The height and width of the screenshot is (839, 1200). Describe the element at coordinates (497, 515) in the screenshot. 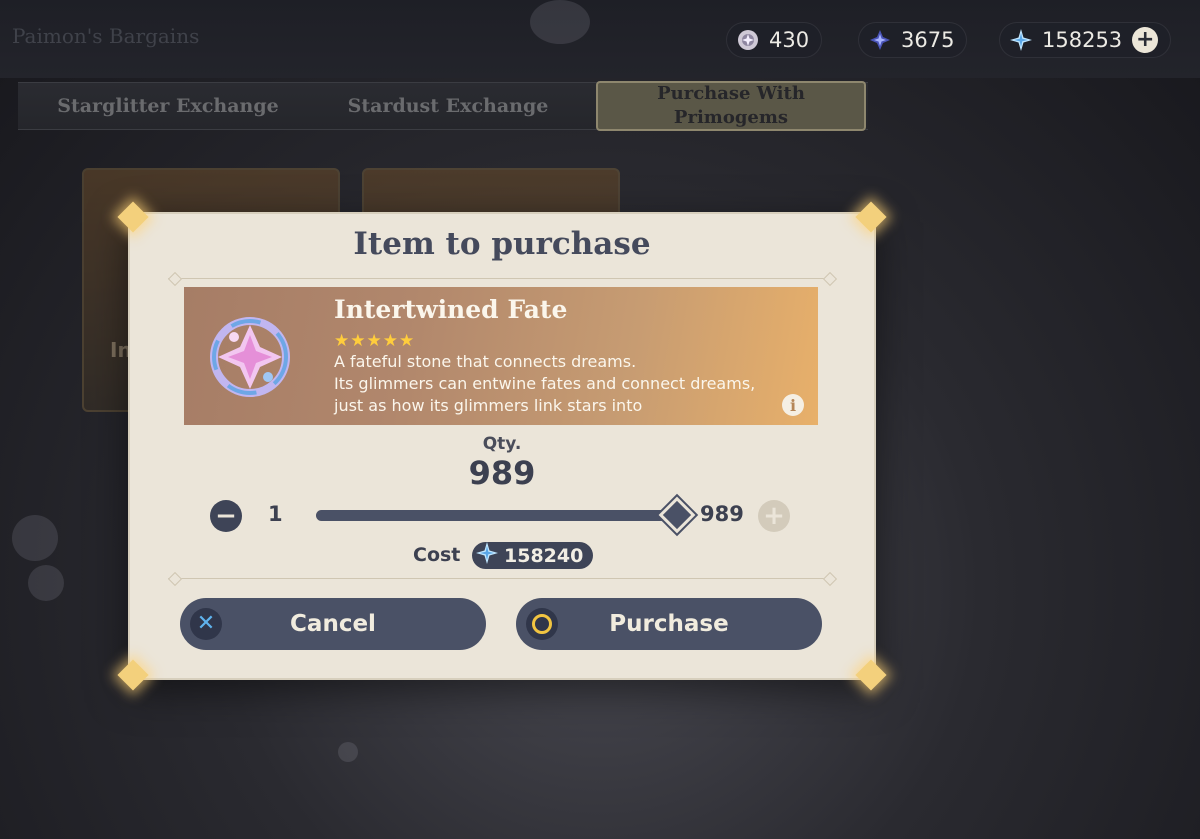

I see `slider-fill` at that location.